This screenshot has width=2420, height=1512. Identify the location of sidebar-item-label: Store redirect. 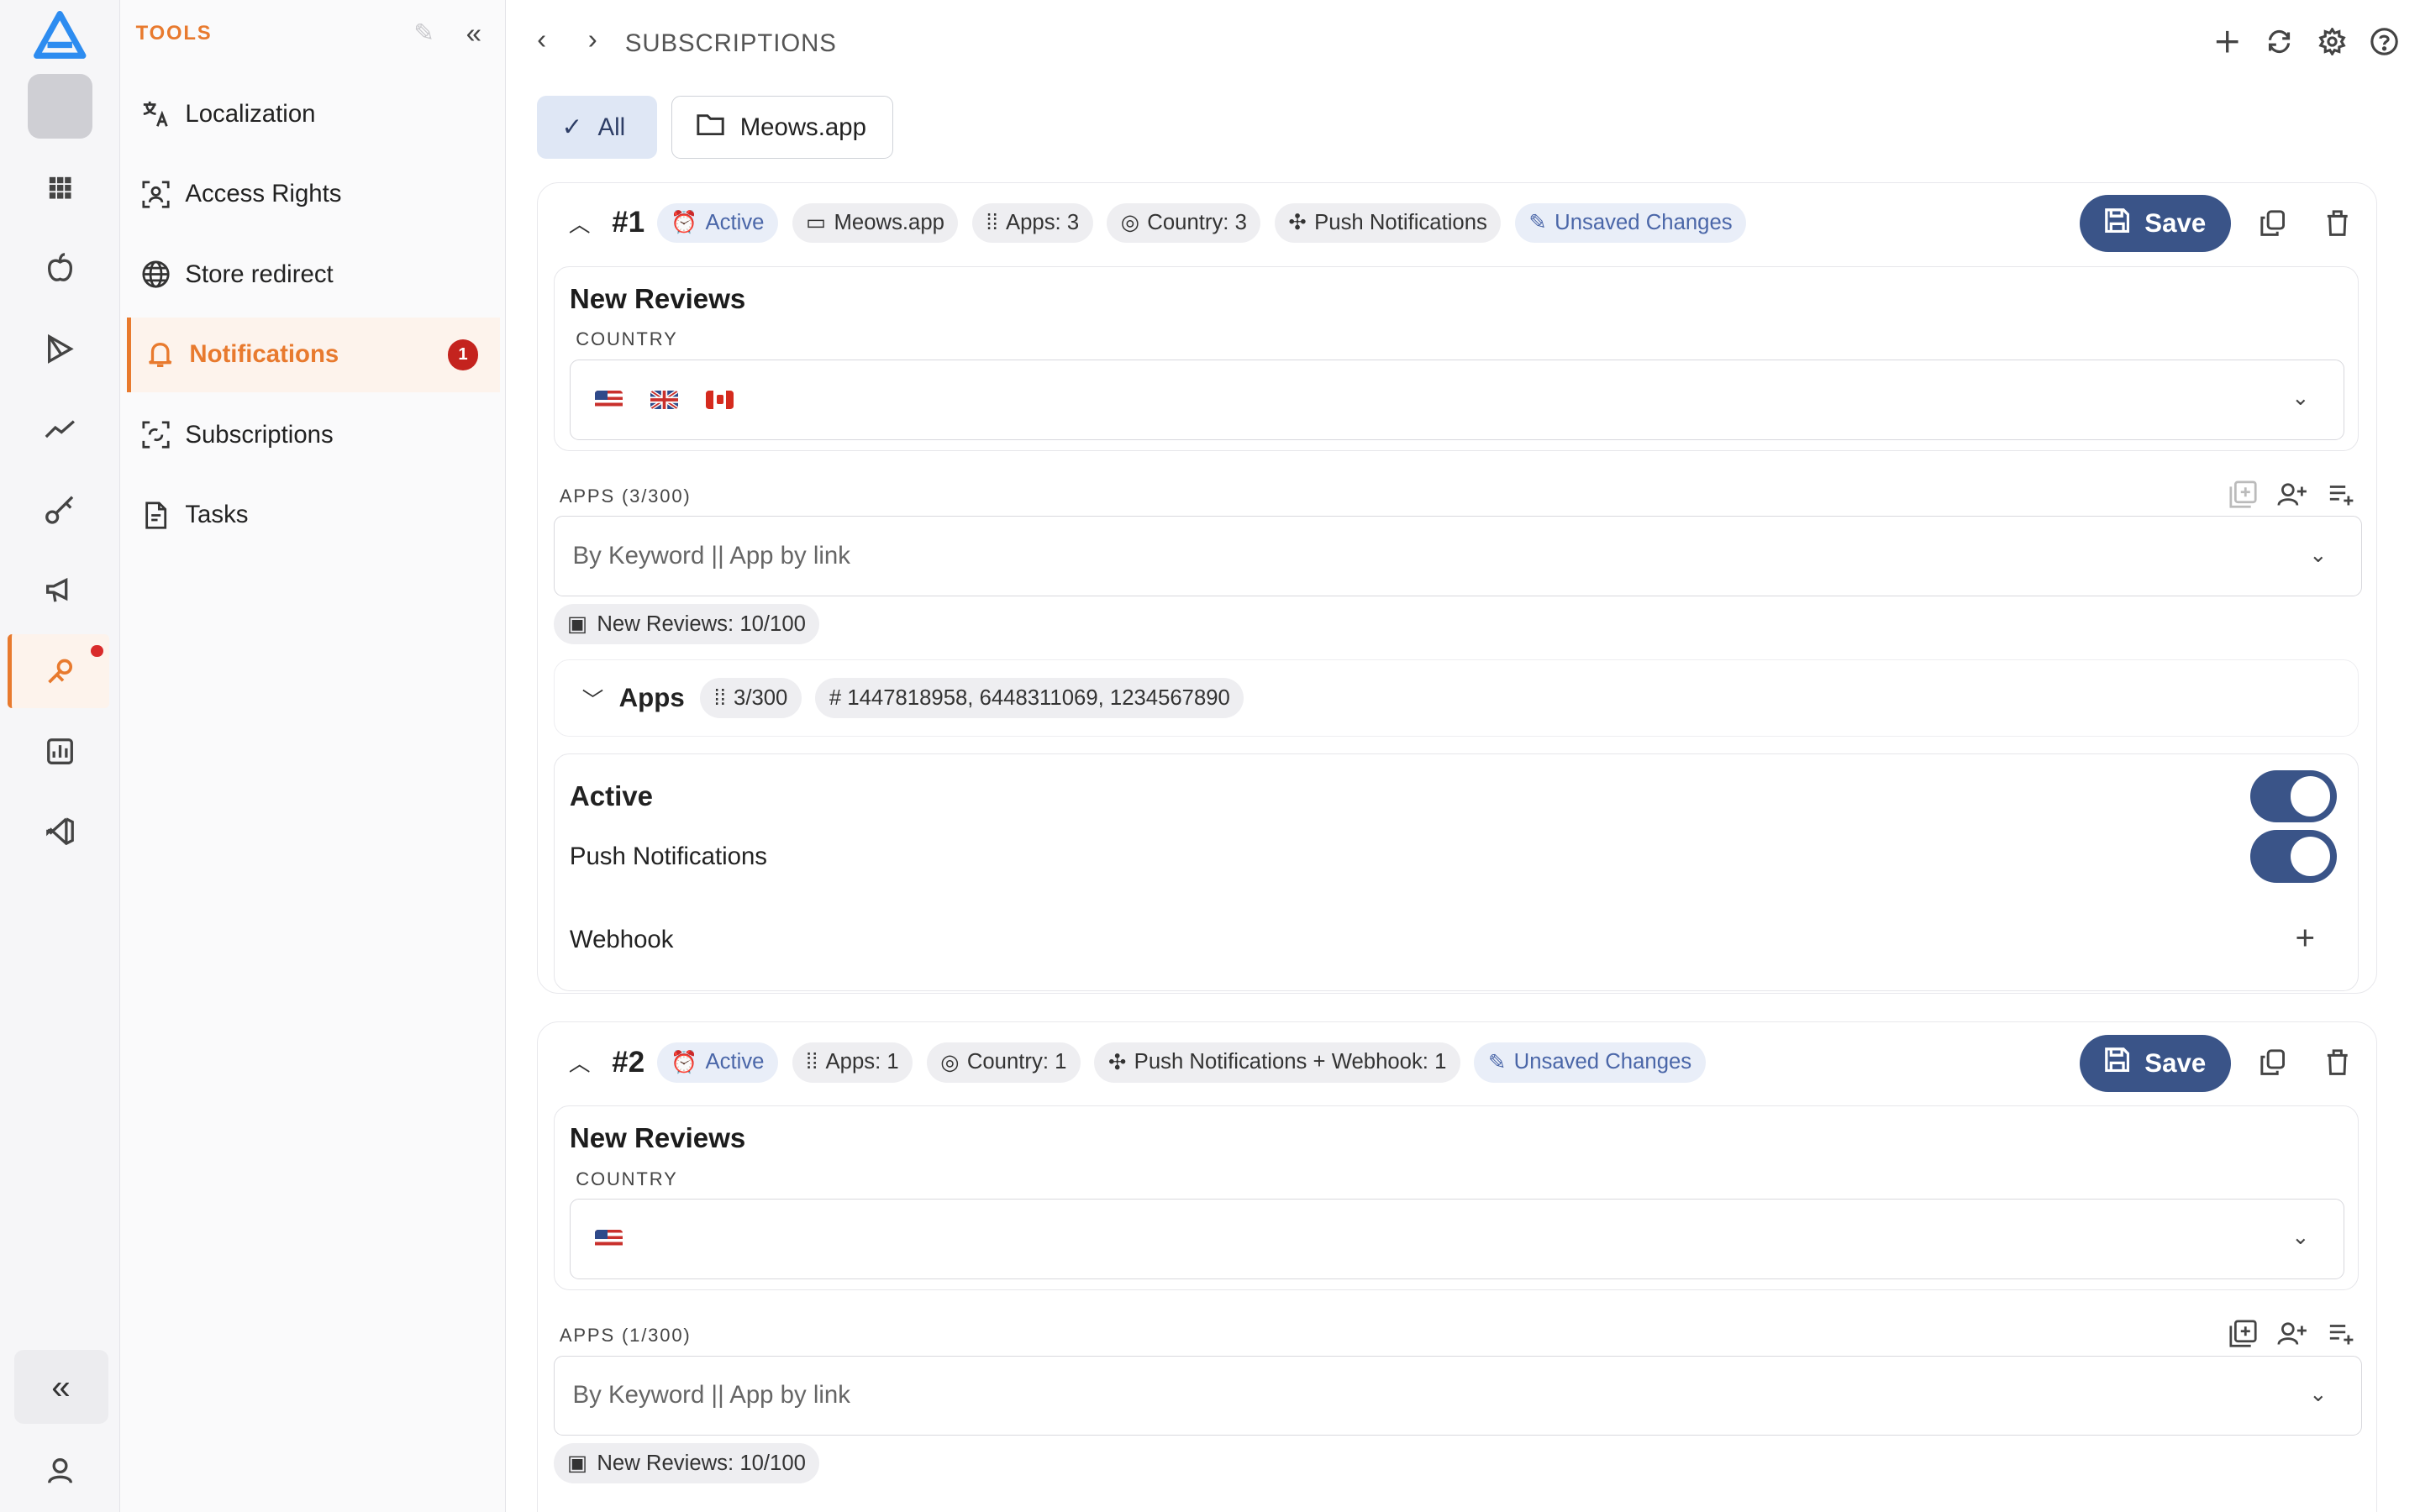
(259, 274).